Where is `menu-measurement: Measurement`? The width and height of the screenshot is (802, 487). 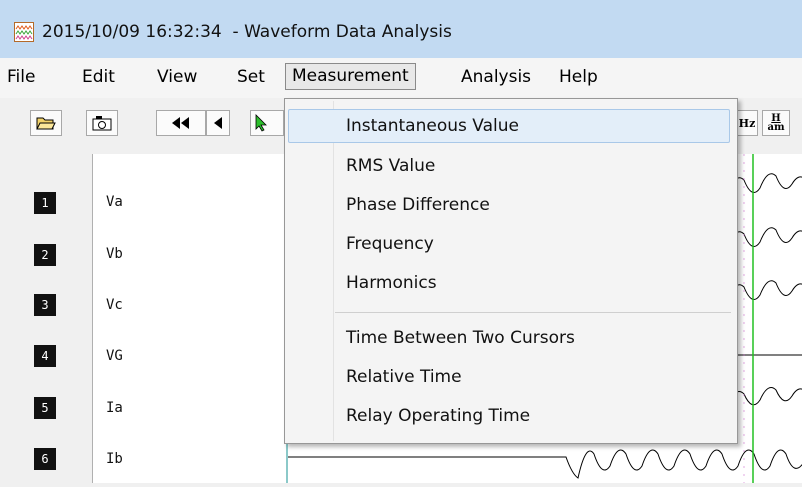 menu-measurement: Measurement is located at coordinates (350, 76).